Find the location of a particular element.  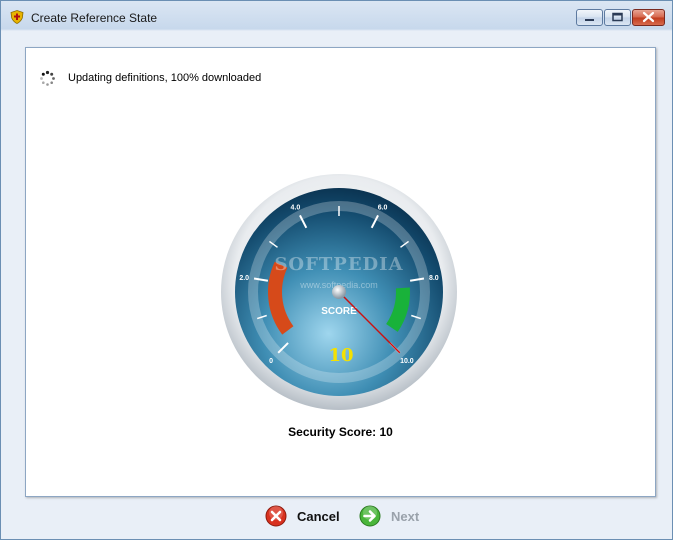

title-bar: Create Reference State is located at coordinates (336, 17).